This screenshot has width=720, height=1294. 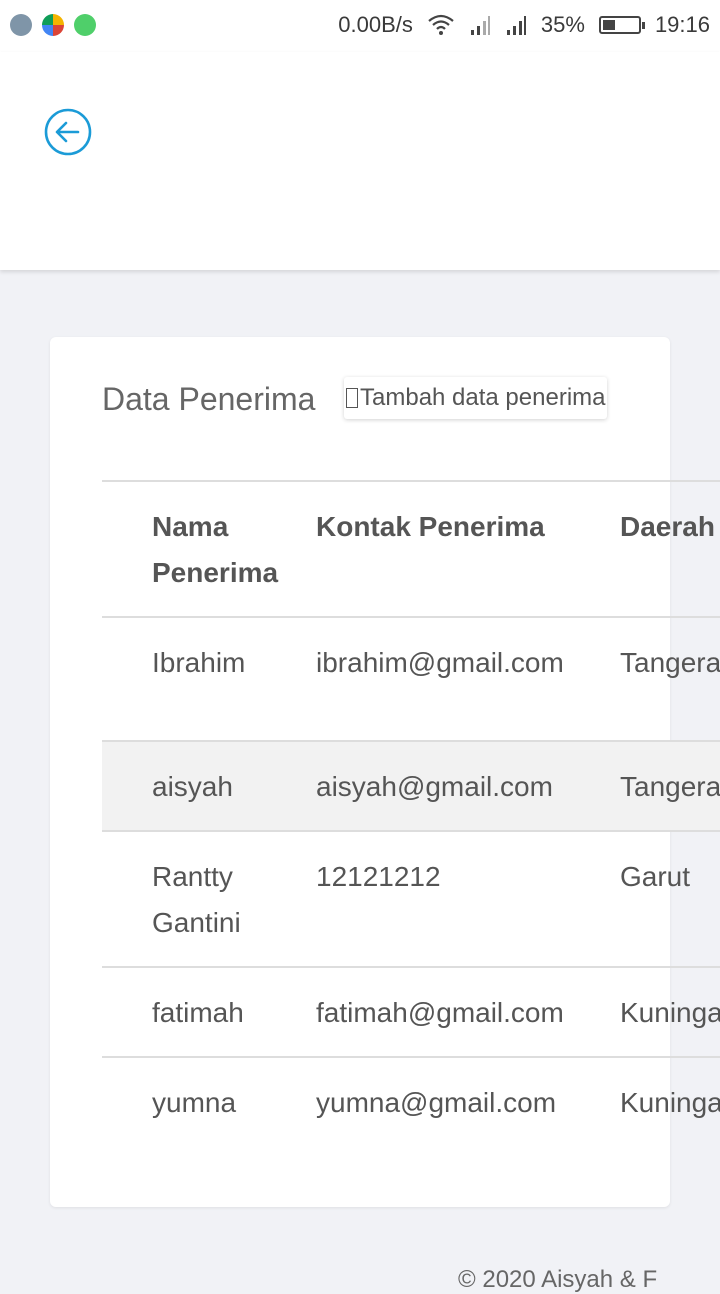 I want to click on cell-daerah: Garut, so click(x=653, y=898).